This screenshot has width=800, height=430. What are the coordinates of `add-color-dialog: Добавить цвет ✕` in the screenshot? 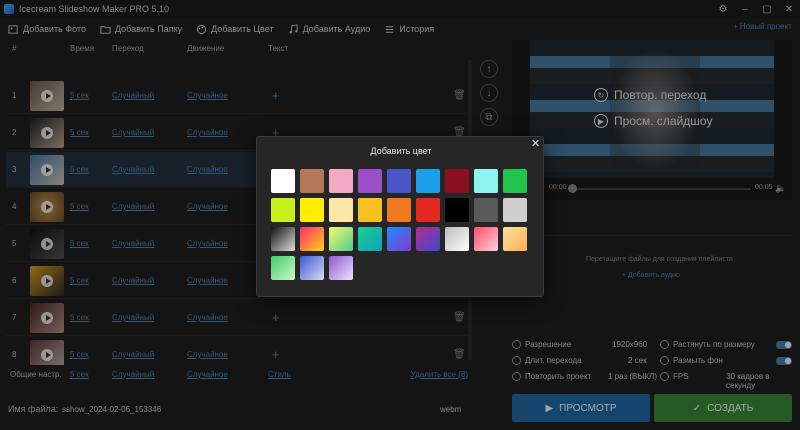 It's located at (400, 216).